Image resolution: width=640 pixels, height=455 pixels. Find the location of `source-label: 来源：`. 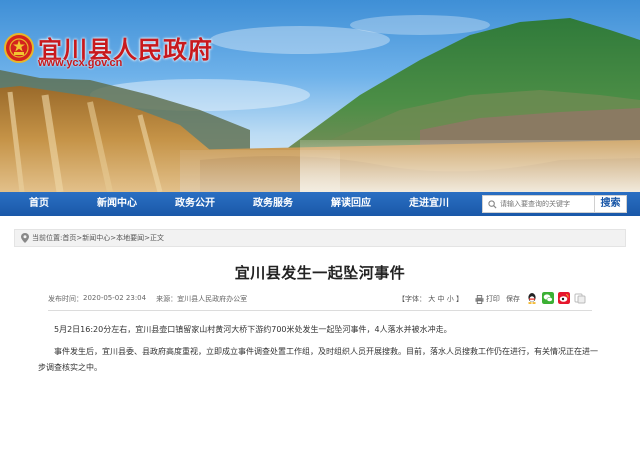

source-label: 来源： is located at coordinates (167, 299).